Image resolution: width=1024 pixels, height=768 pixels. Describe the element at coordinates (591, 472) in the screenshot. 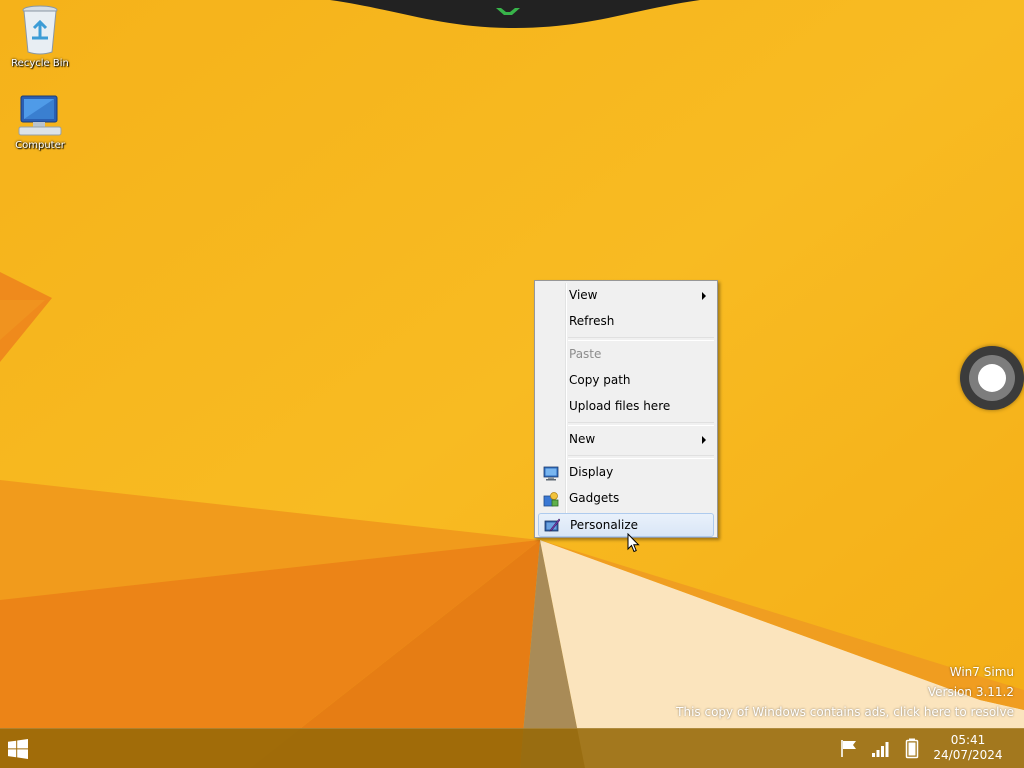

I see `menu-item-label: Display` at that location.